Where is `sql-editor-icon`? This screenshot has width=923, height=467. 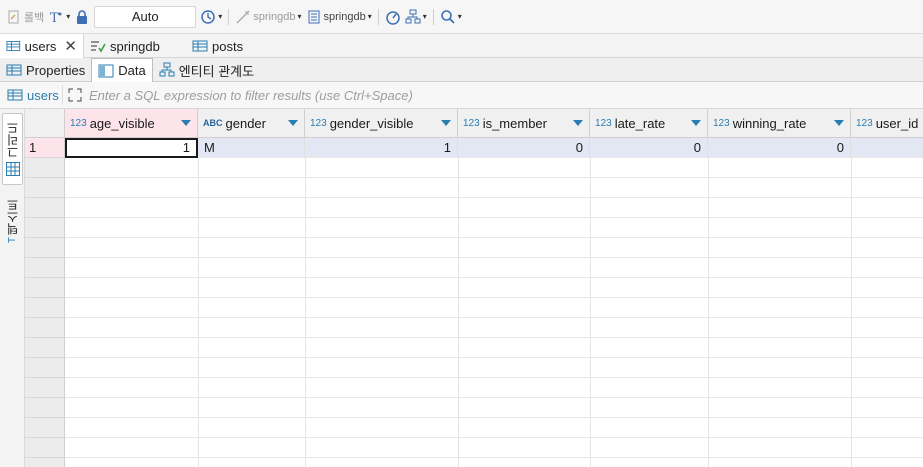 sql-editor-icon is located at coordinates (98, 47).